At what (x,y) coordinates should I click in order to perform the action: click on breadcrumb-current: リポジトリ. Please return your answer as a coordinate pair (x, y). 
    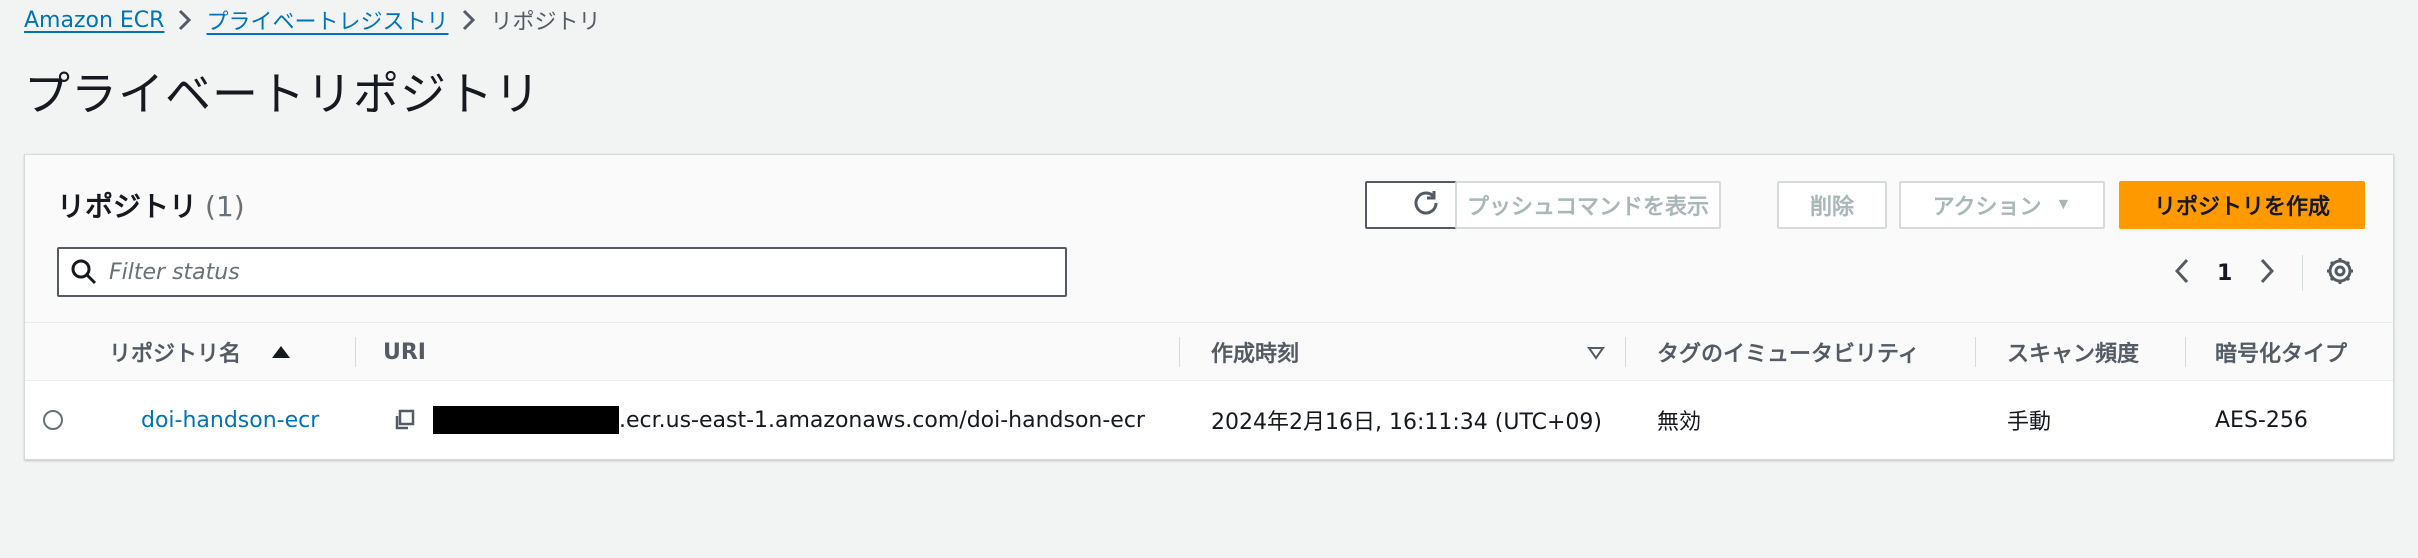
    Looking at the image, I should click on (545, 22).